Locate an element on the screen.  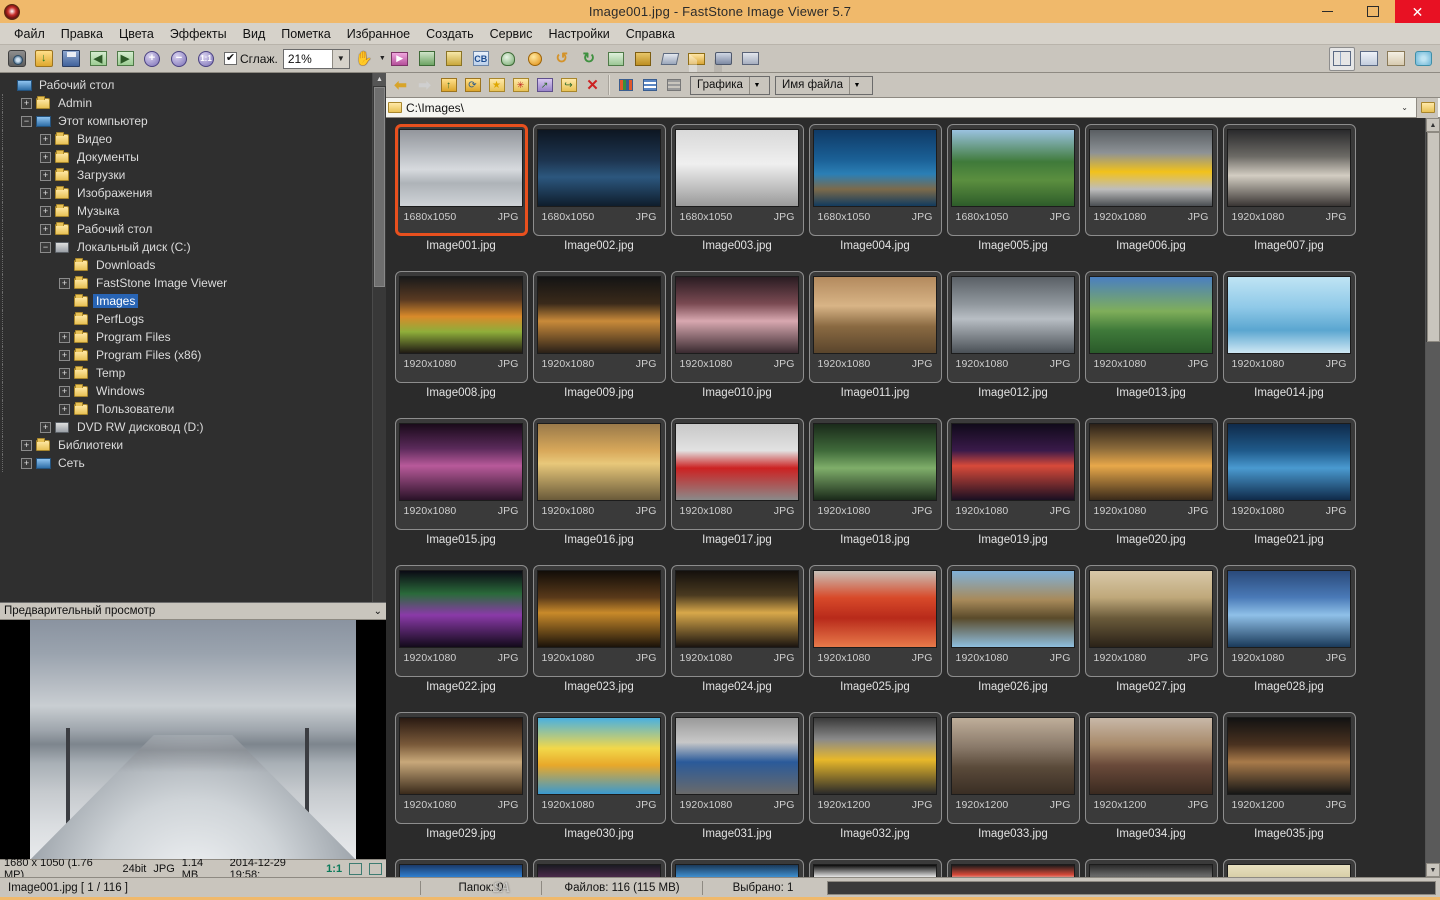
tree-collapse-icon: − is located at coordinates (45, 247).